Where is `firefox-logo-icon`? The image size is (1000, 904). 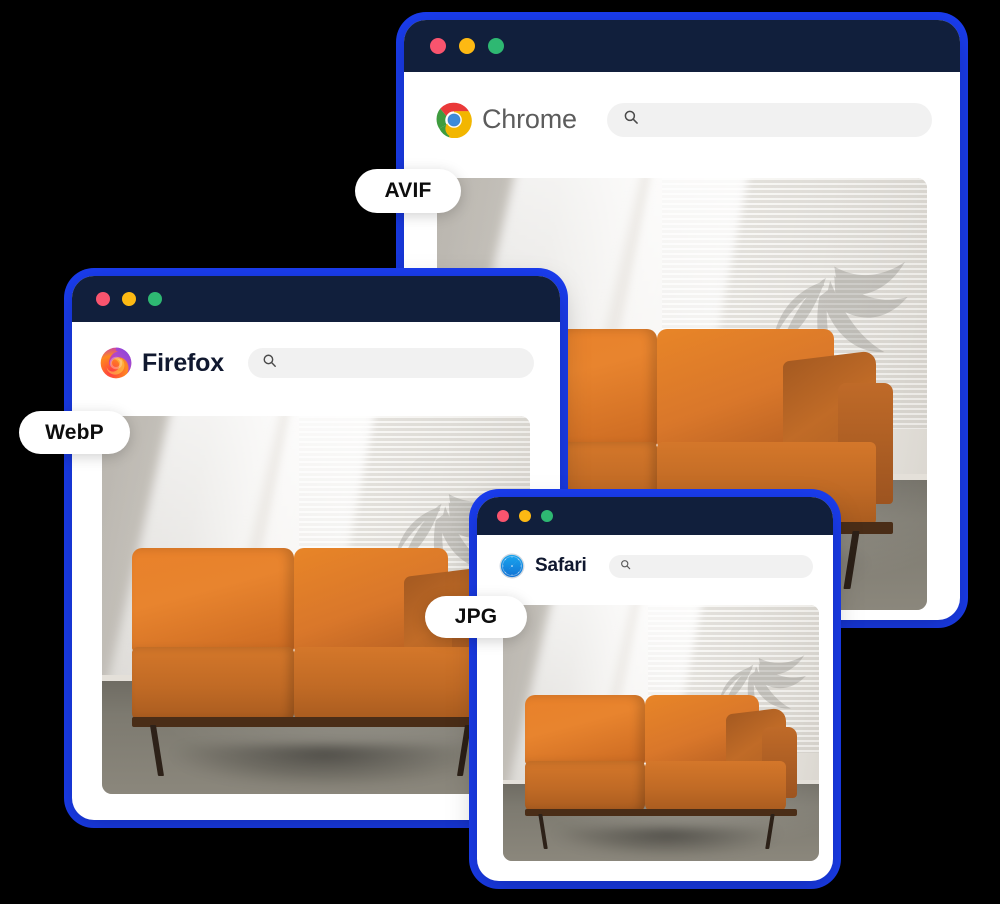 firefox-logo-icon is located at coordinates (116, 363).